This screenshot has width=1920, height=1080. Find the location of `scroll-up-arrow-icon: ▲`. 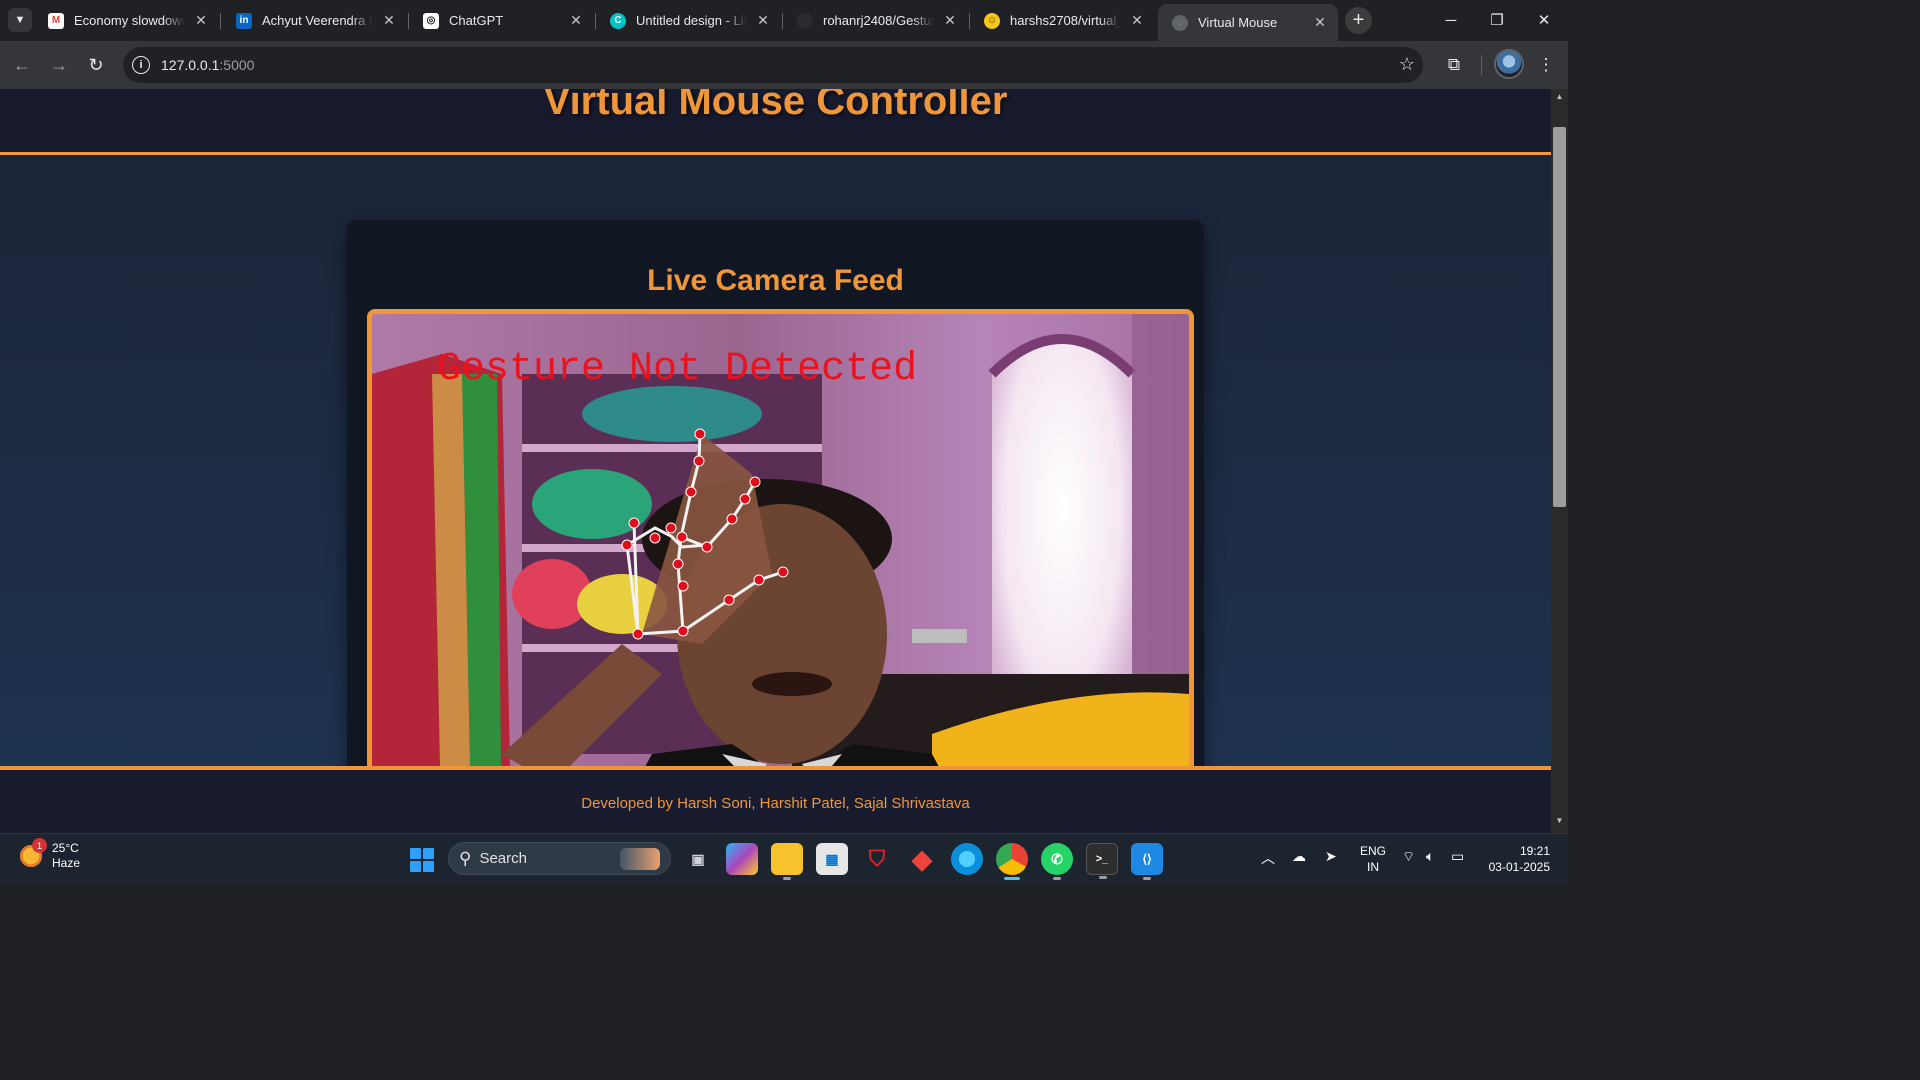

scroll-up-arrow-icon: ▲ is located at coordinates (1559, 99).